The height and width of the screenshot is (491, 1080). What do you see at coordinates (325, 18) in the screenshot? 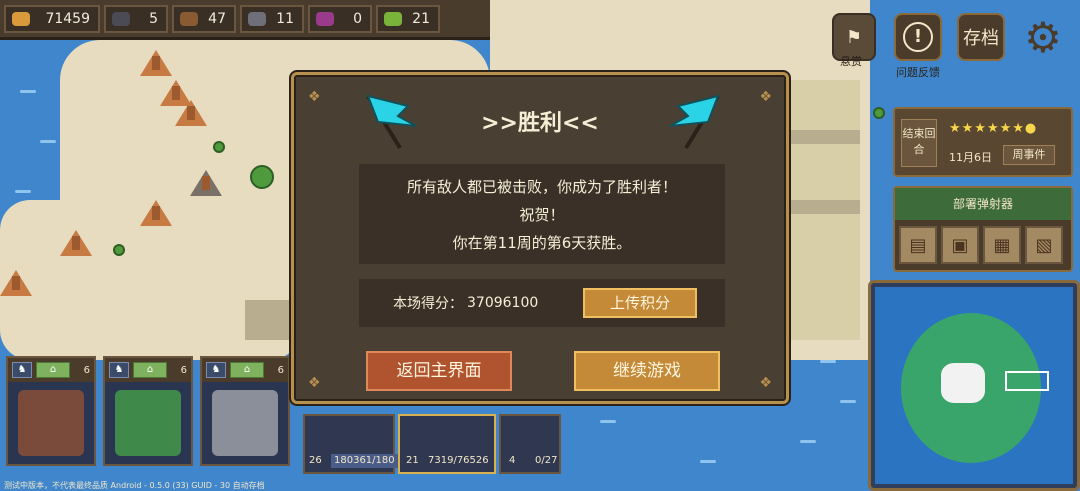
I see `crystal-icon` at bounding box center [325, 18].